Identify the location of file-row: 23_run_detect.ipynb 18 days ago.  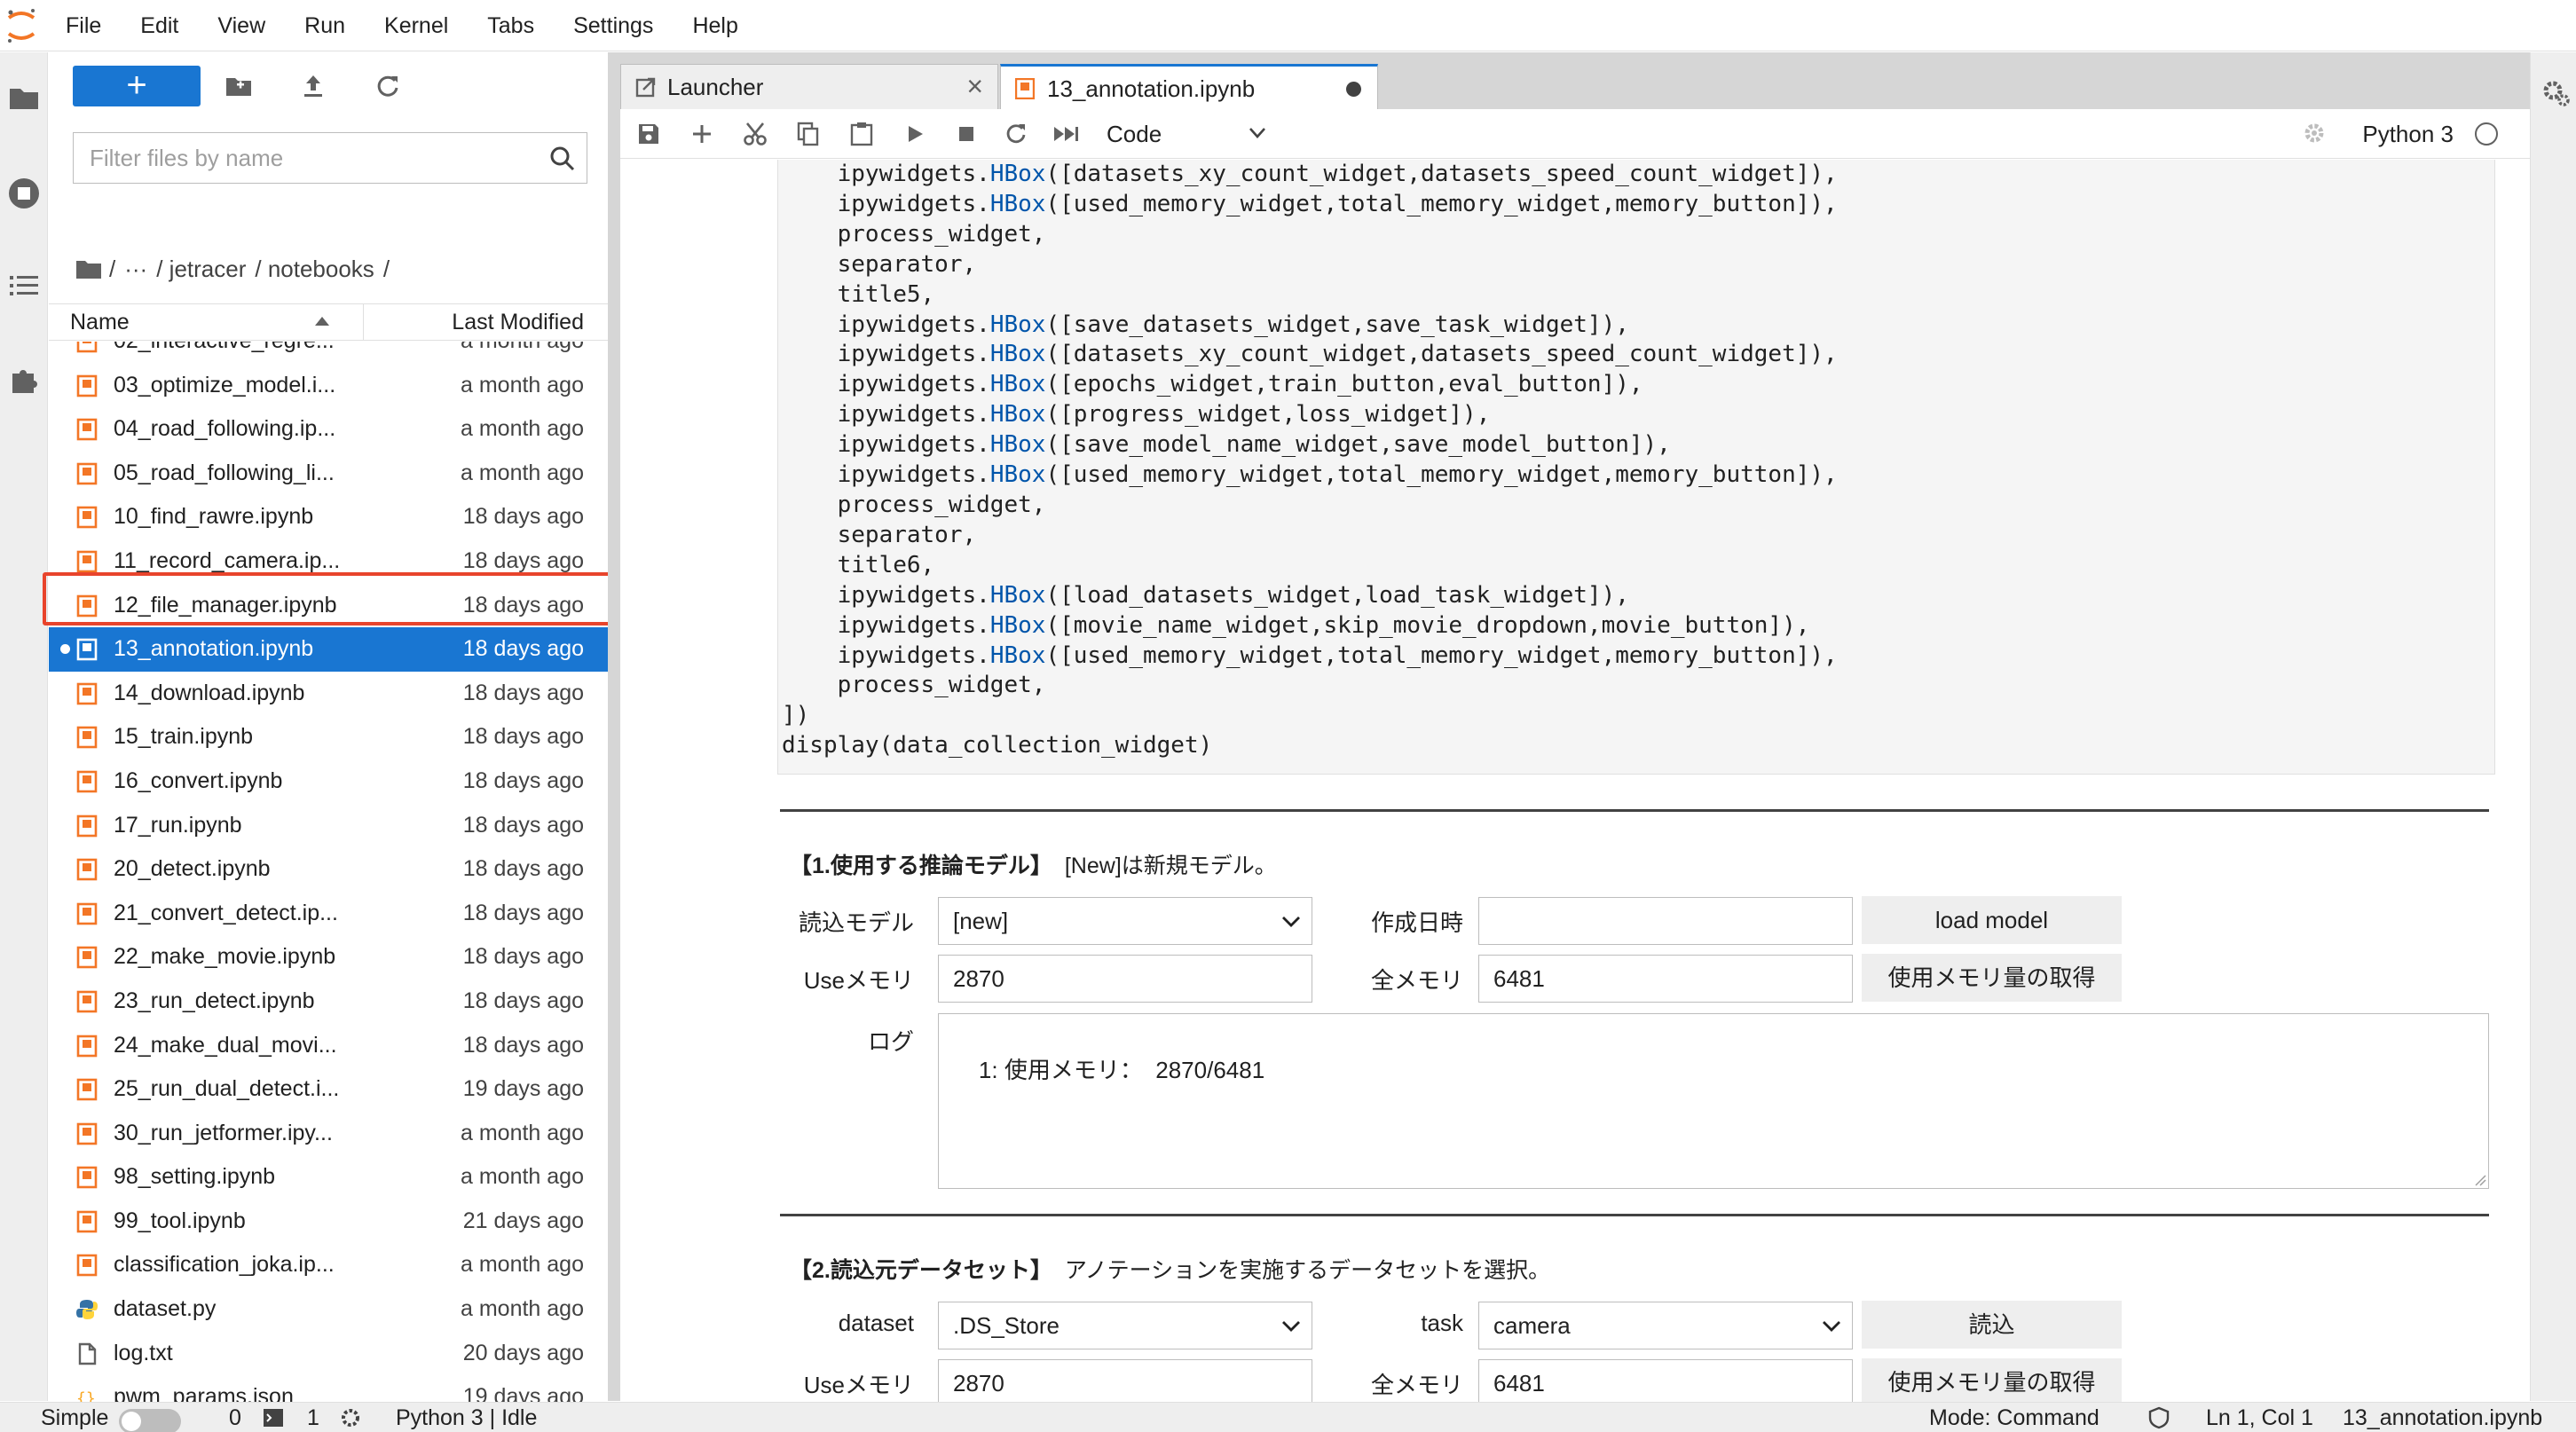
(328, 1002).